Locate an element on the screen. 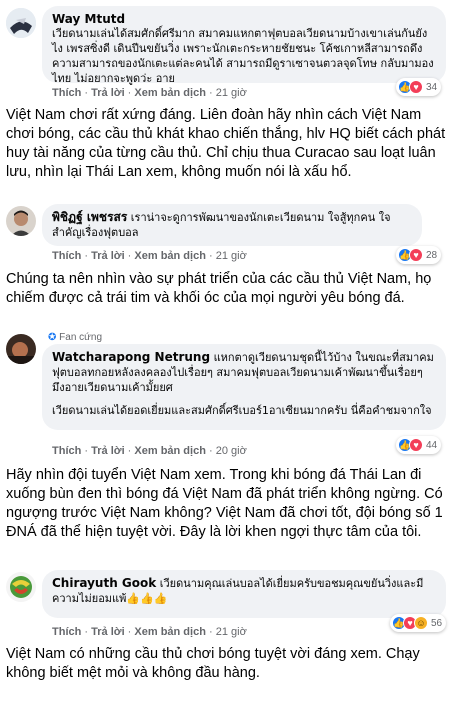  reaction-summary: 👍 ♥ ☺ 56 is located at coordinates (418, 623).